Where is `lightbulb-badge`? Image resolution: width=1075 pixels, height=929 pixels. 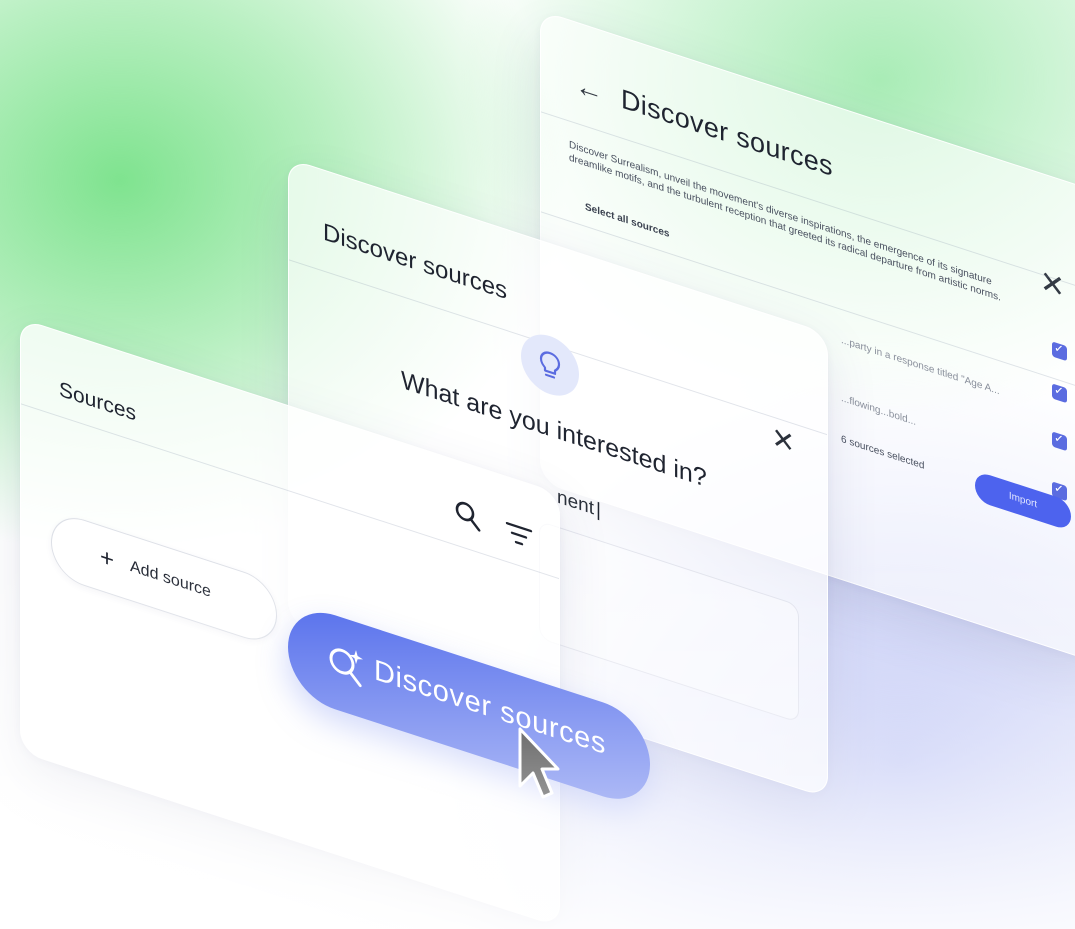 lightbulb-badge is located at coordinates (550, 365).